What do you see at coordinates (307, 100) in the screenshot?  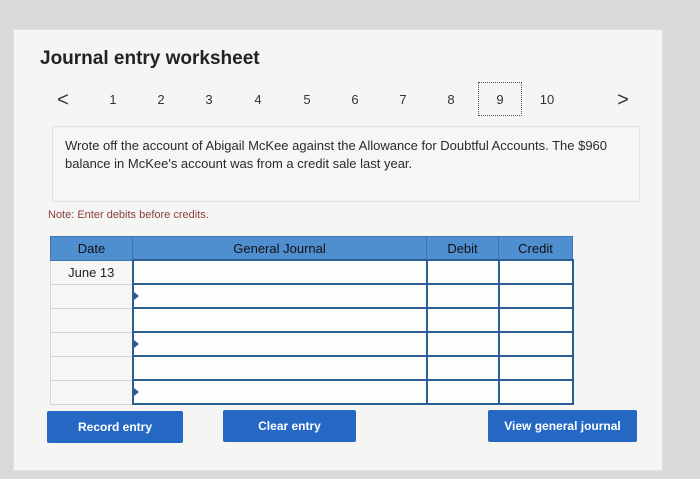 I see `page-5: 5` at bounding box center [307, 100].